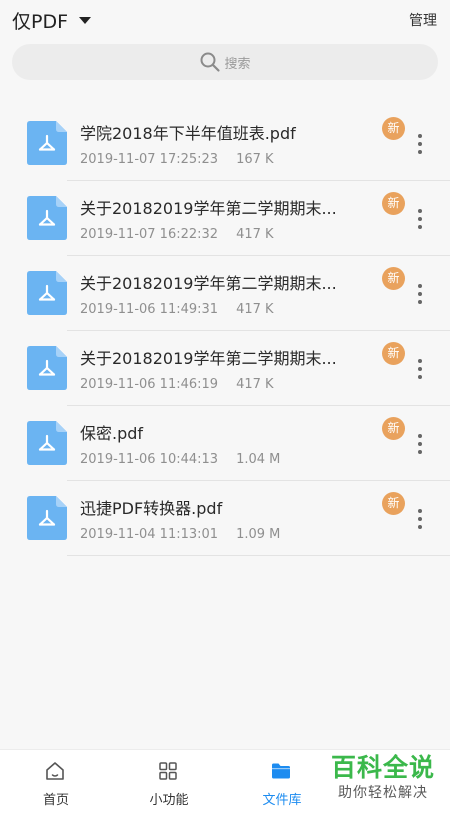  Describe the element at coordinates (149, 234) in the screenshot. I see `file-date: 2019-11-07 16:22:32` at that location.